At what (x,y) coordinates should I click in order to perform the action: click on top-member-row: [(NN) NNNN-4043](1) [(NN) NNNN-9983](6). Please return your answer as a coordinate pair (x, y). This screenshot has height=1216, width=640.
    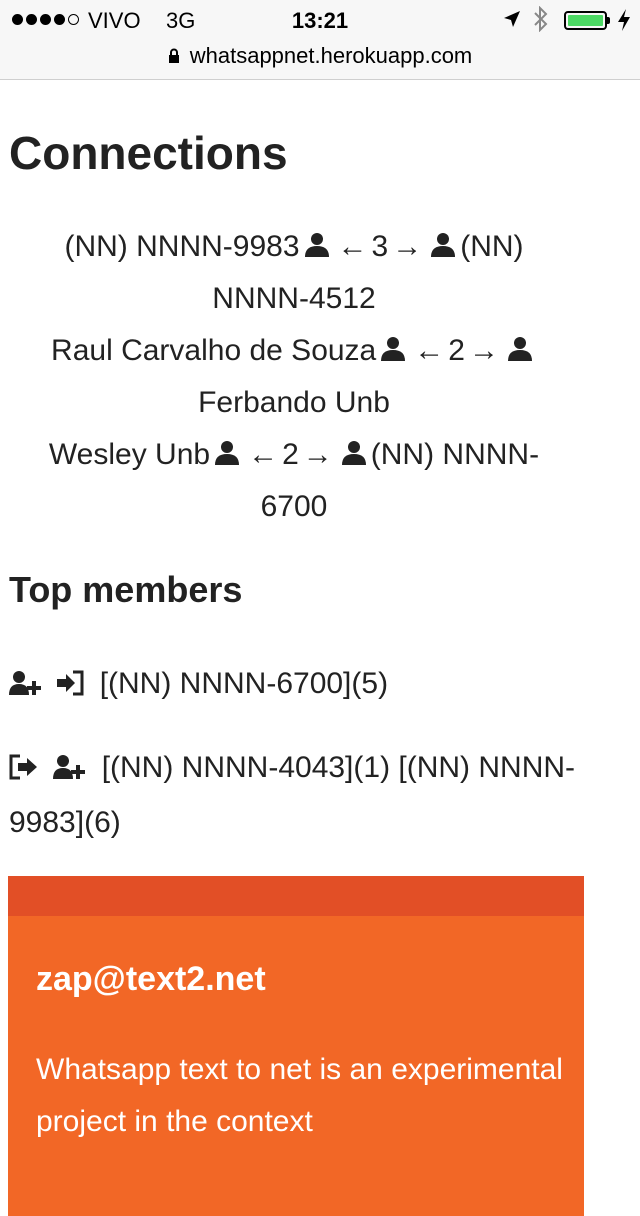
    Looking at the image, I should click on (309, 795).